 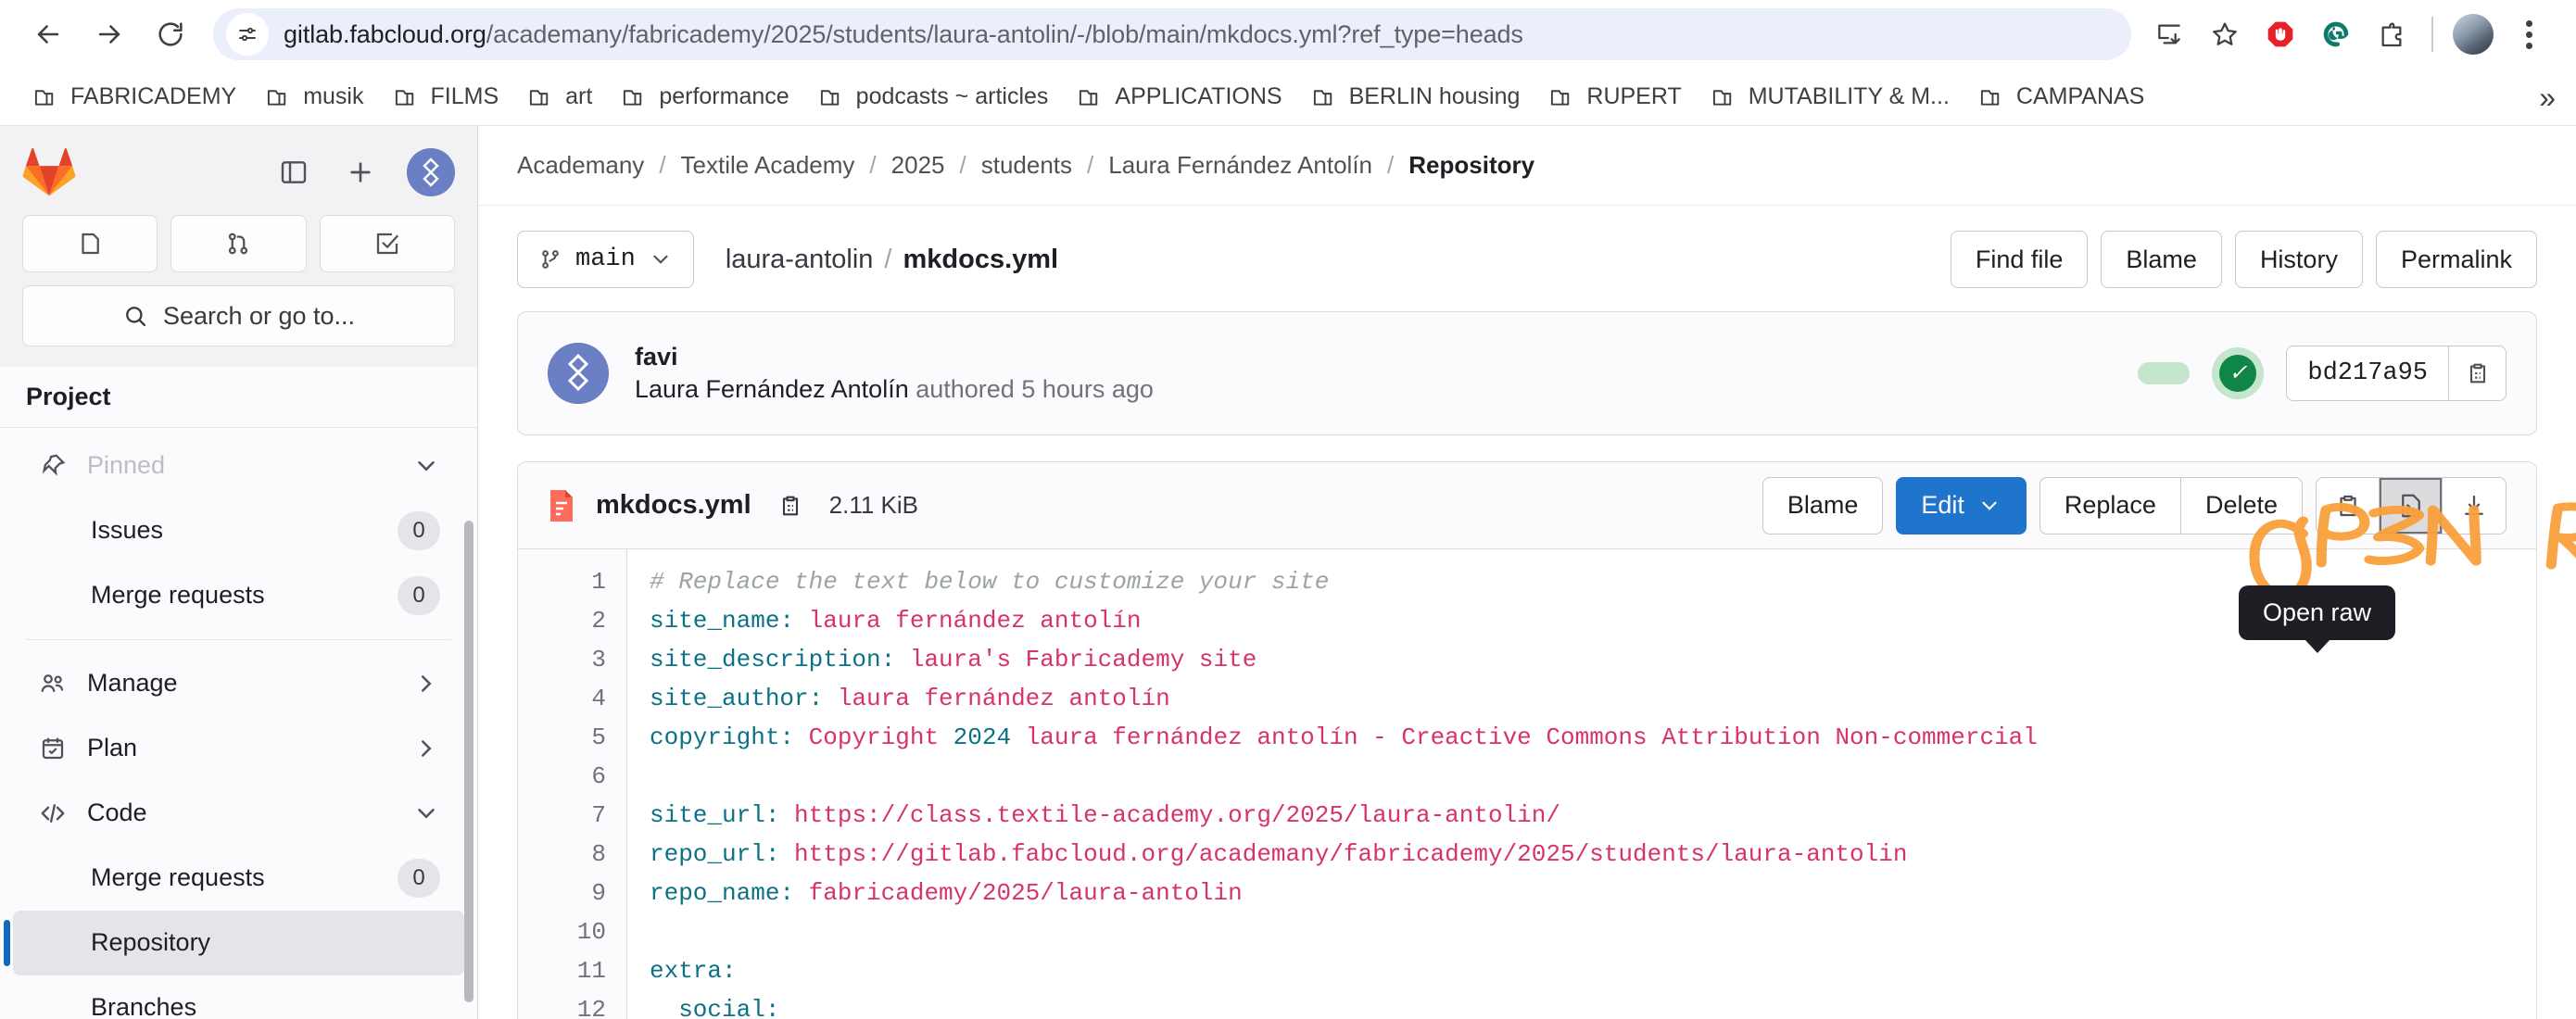 What do you see at coordinates (2281, 34) in the screenshot?
I see `adblock-icon` at bounding box center [2281, 34].